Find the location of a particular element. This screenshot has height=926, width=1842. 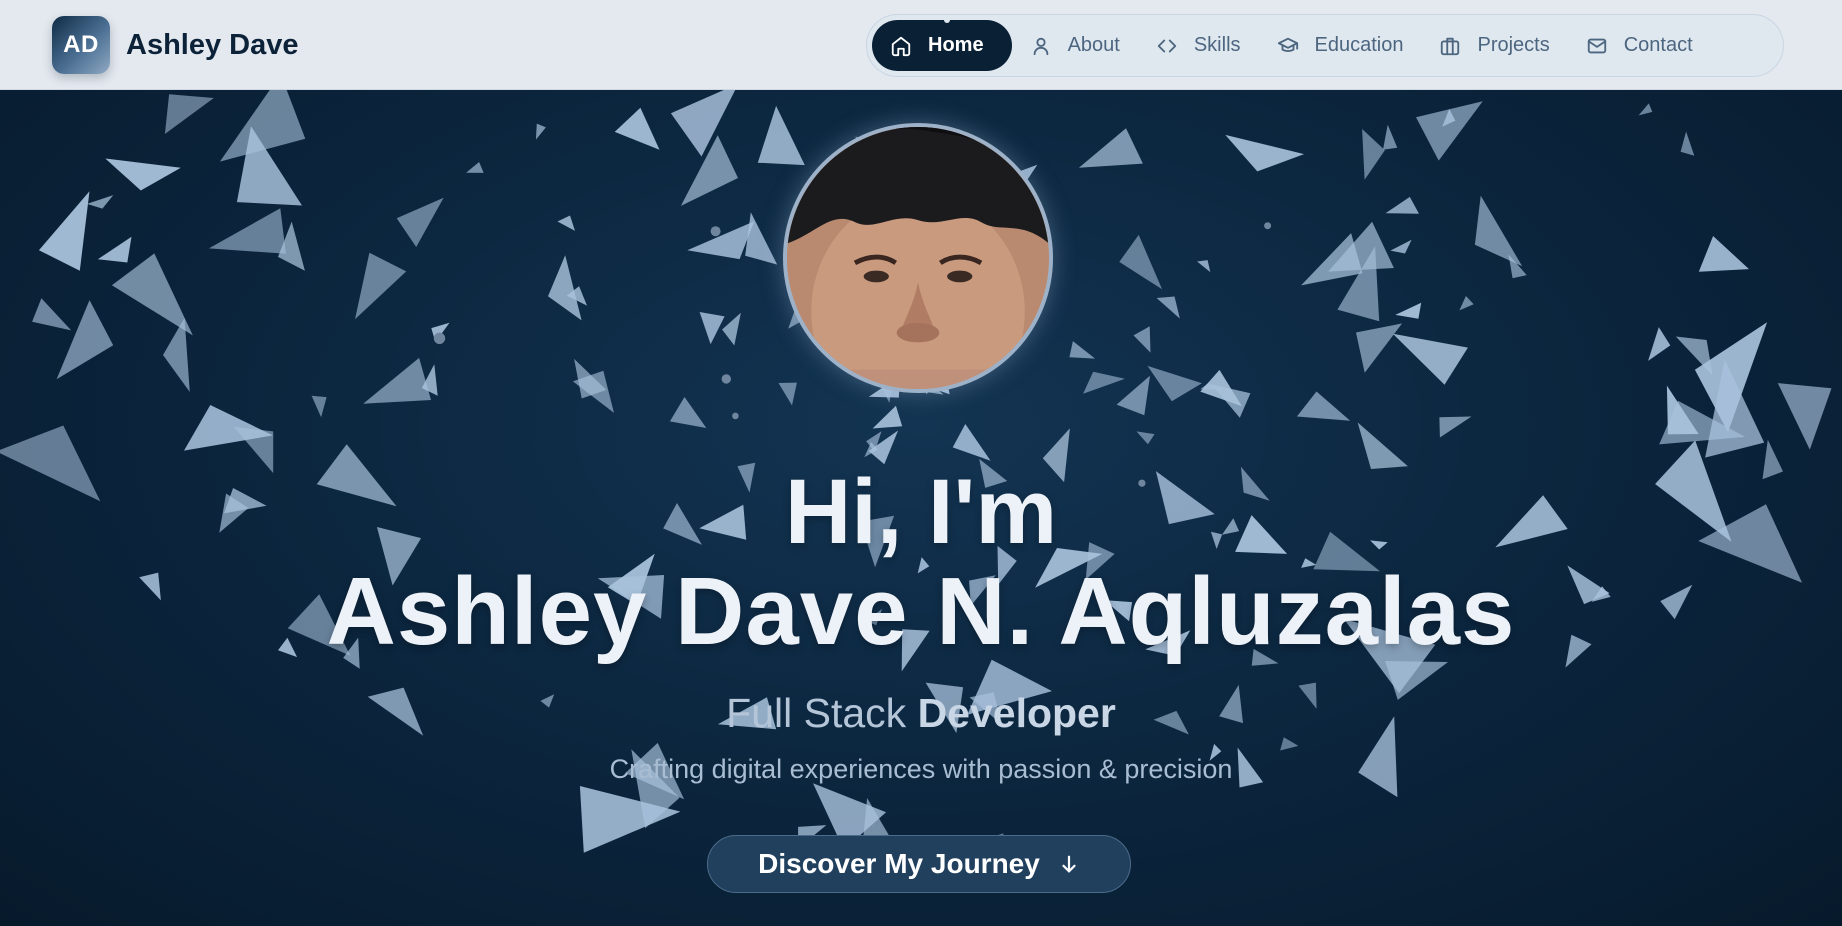

discover-journey-button: Discover My Journey is located at coordinates (919, 864).